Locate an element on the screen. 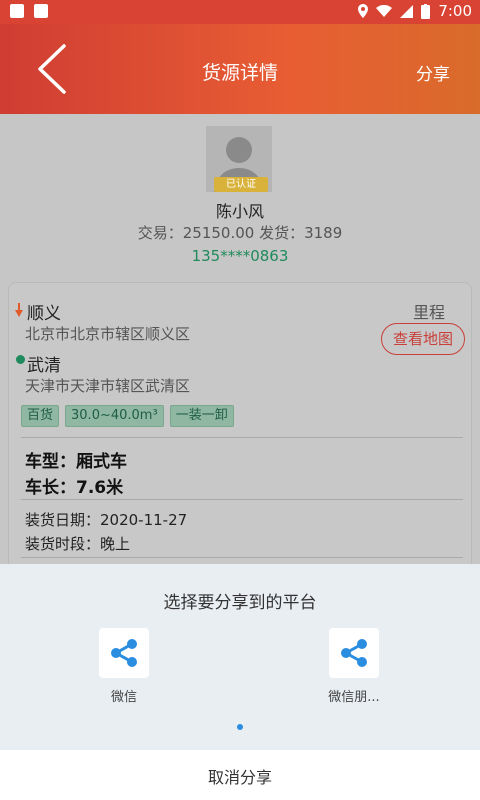 The width and height of the screenshot is (480, 800). down-arrow-icon is located at coordinates (19, 310).